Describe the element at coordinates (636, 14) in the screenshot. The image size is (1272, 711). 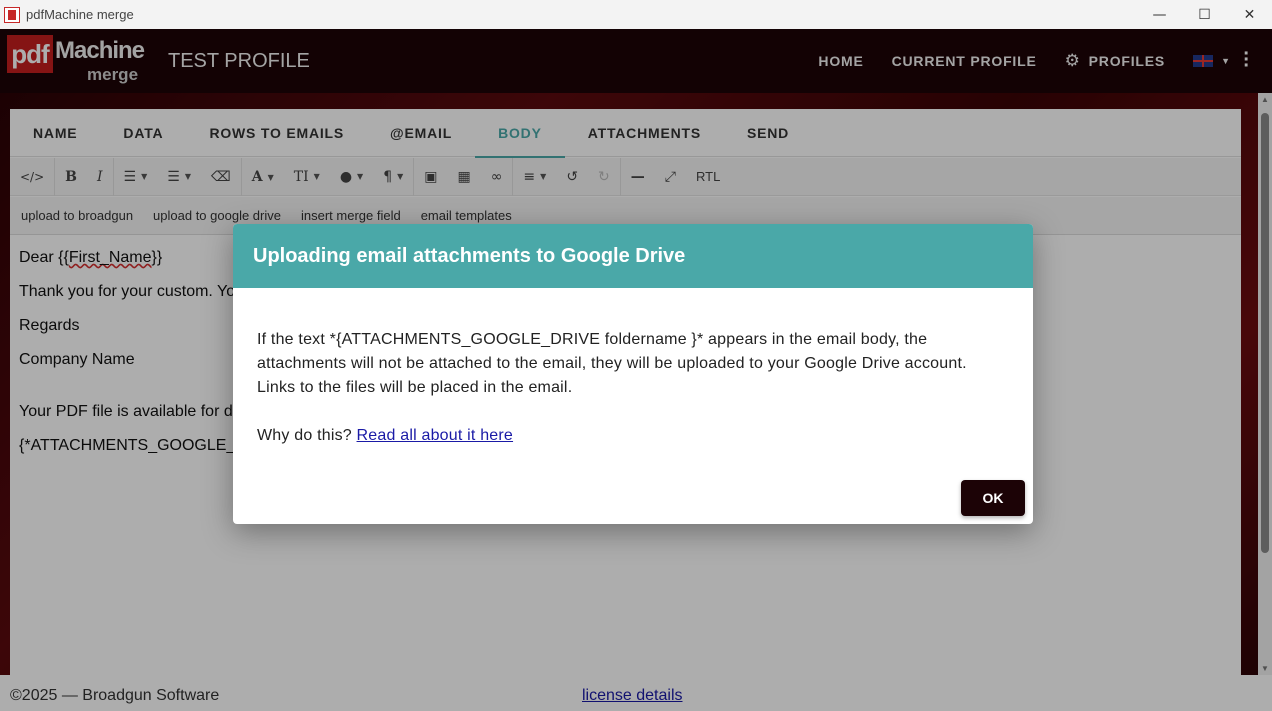
I see `window-title-bar: pdfMachine merge — ☐ ✕` at that location.